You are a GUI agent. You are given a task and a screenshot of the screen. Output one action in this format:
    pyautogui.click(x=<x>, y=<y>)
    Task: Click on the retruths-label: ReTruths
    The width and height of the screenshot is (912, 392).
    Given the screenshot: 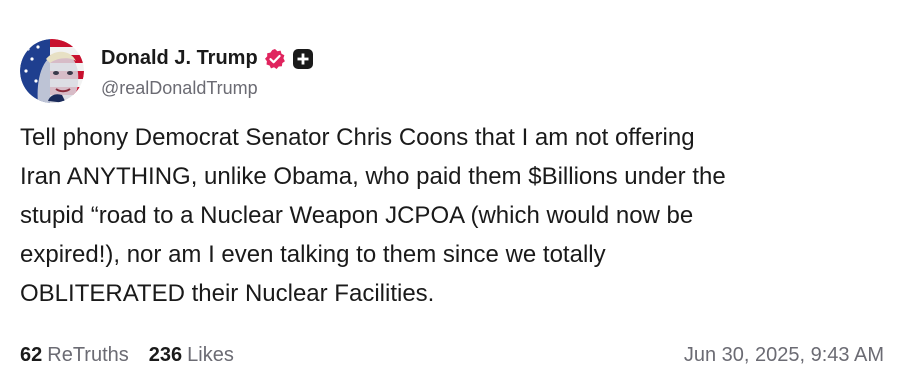 What is the action you would take?
    pyautogui.click(x=88, y=354)
    